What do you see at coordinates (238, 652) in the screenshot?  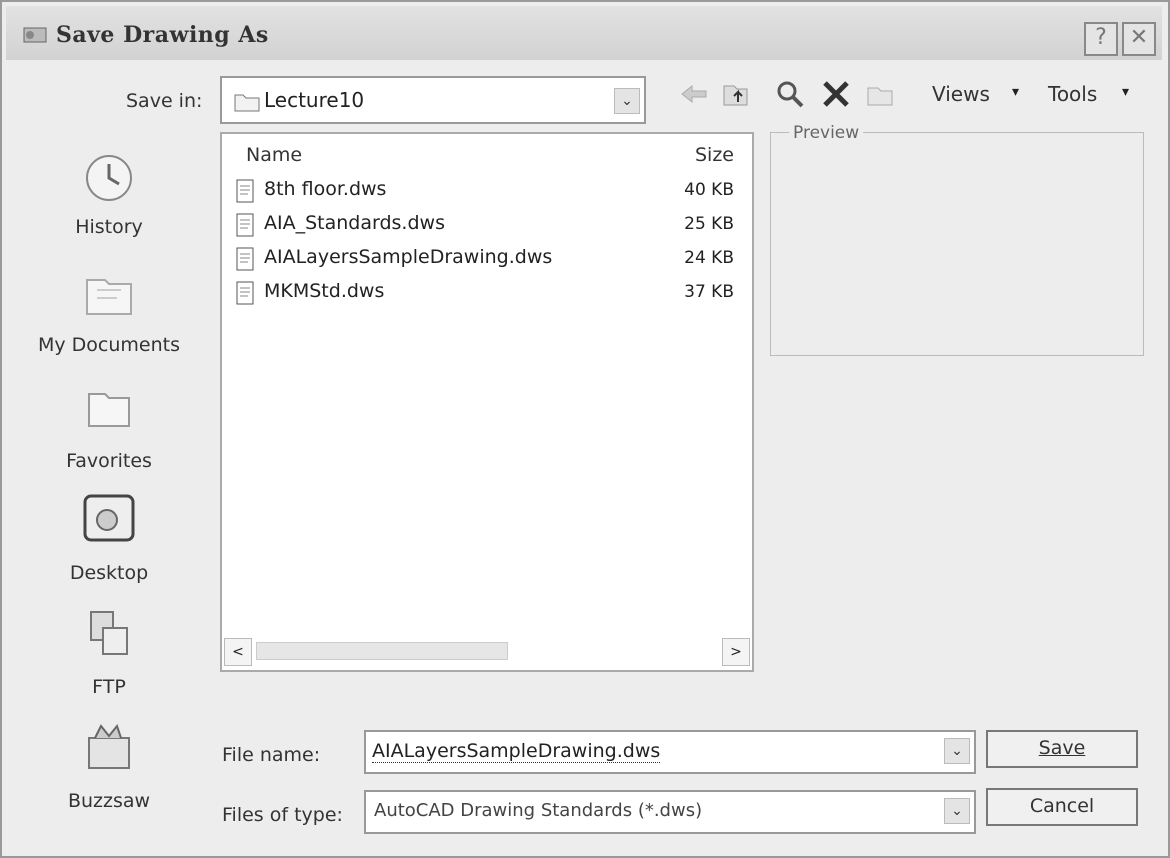 I see `scroll-left-button: <` at bounding box center [238, 652].